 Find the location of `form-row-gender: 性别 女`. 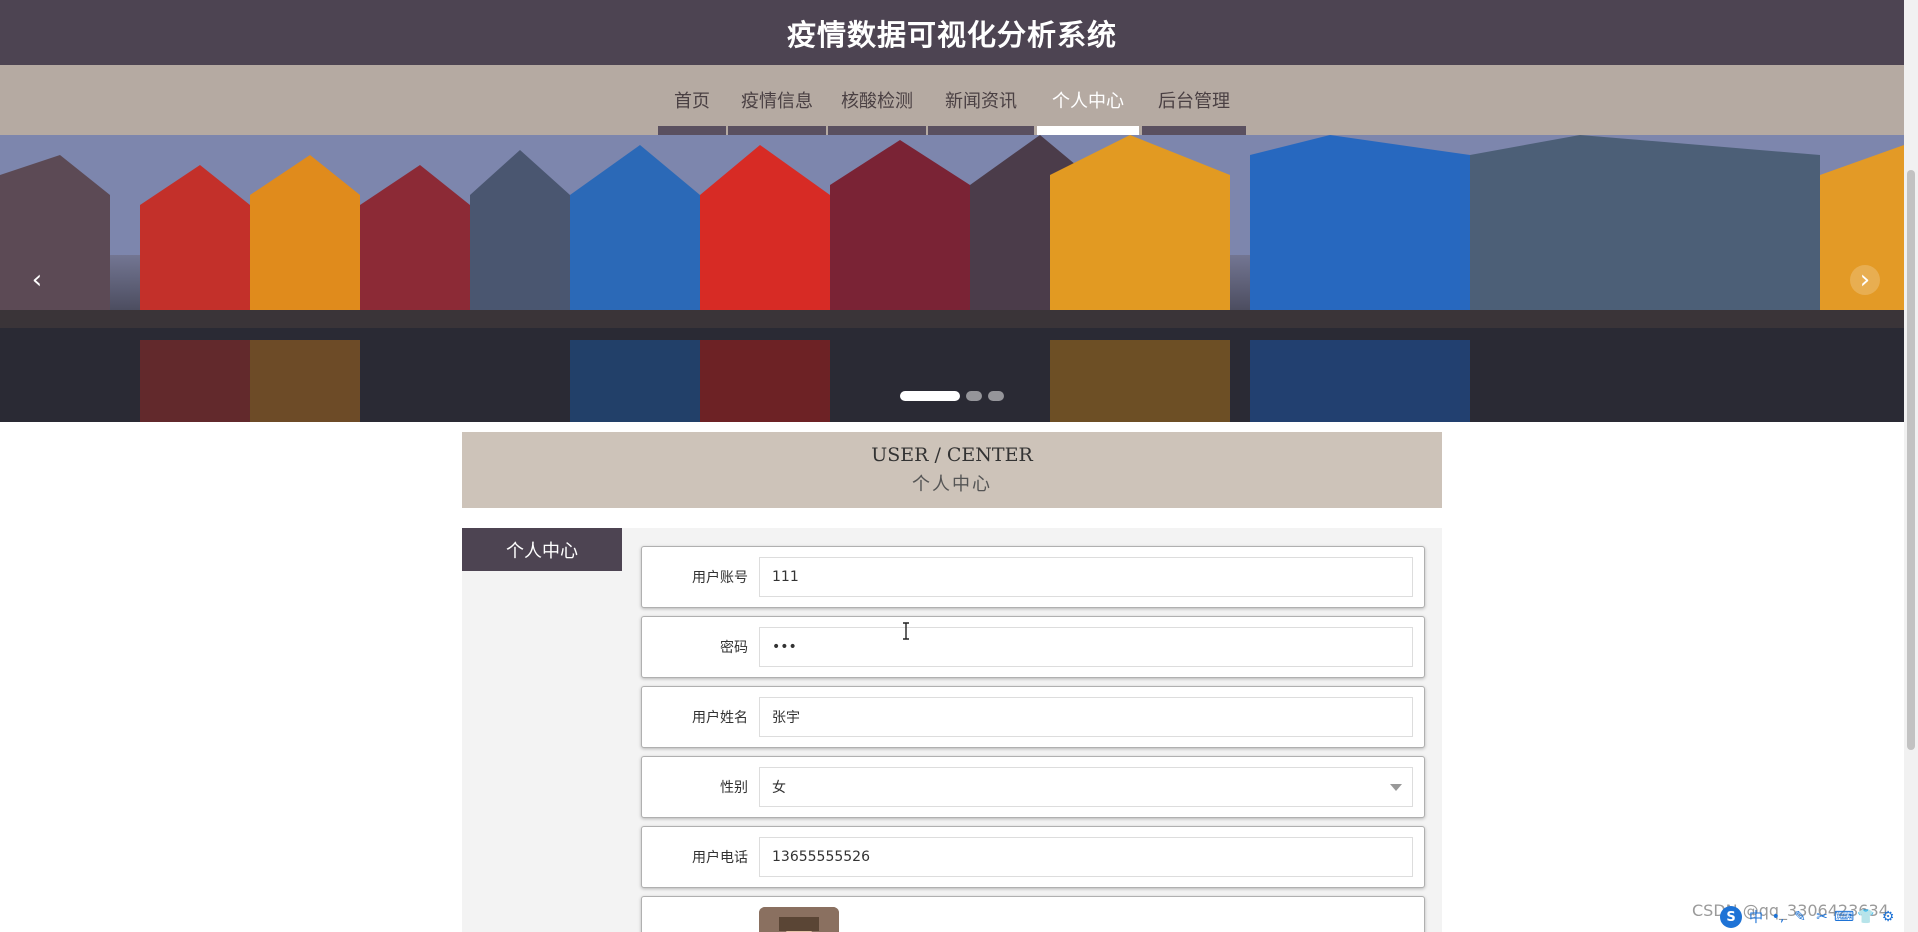

form-row-gender: 性别 女 is located at coordinates (1033, 787).